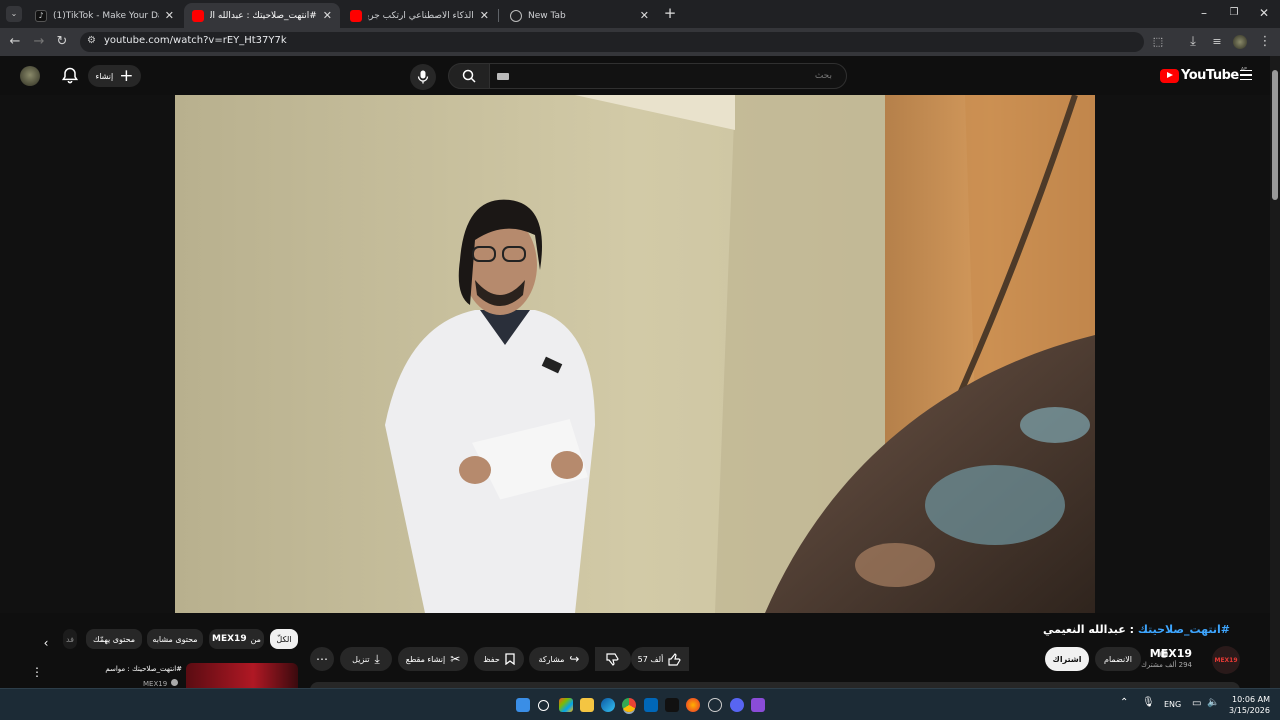  Describe the element at coordinates (1148, 702) in the screenshot. I see `tray-microphone-icon: 🎙` at that location.